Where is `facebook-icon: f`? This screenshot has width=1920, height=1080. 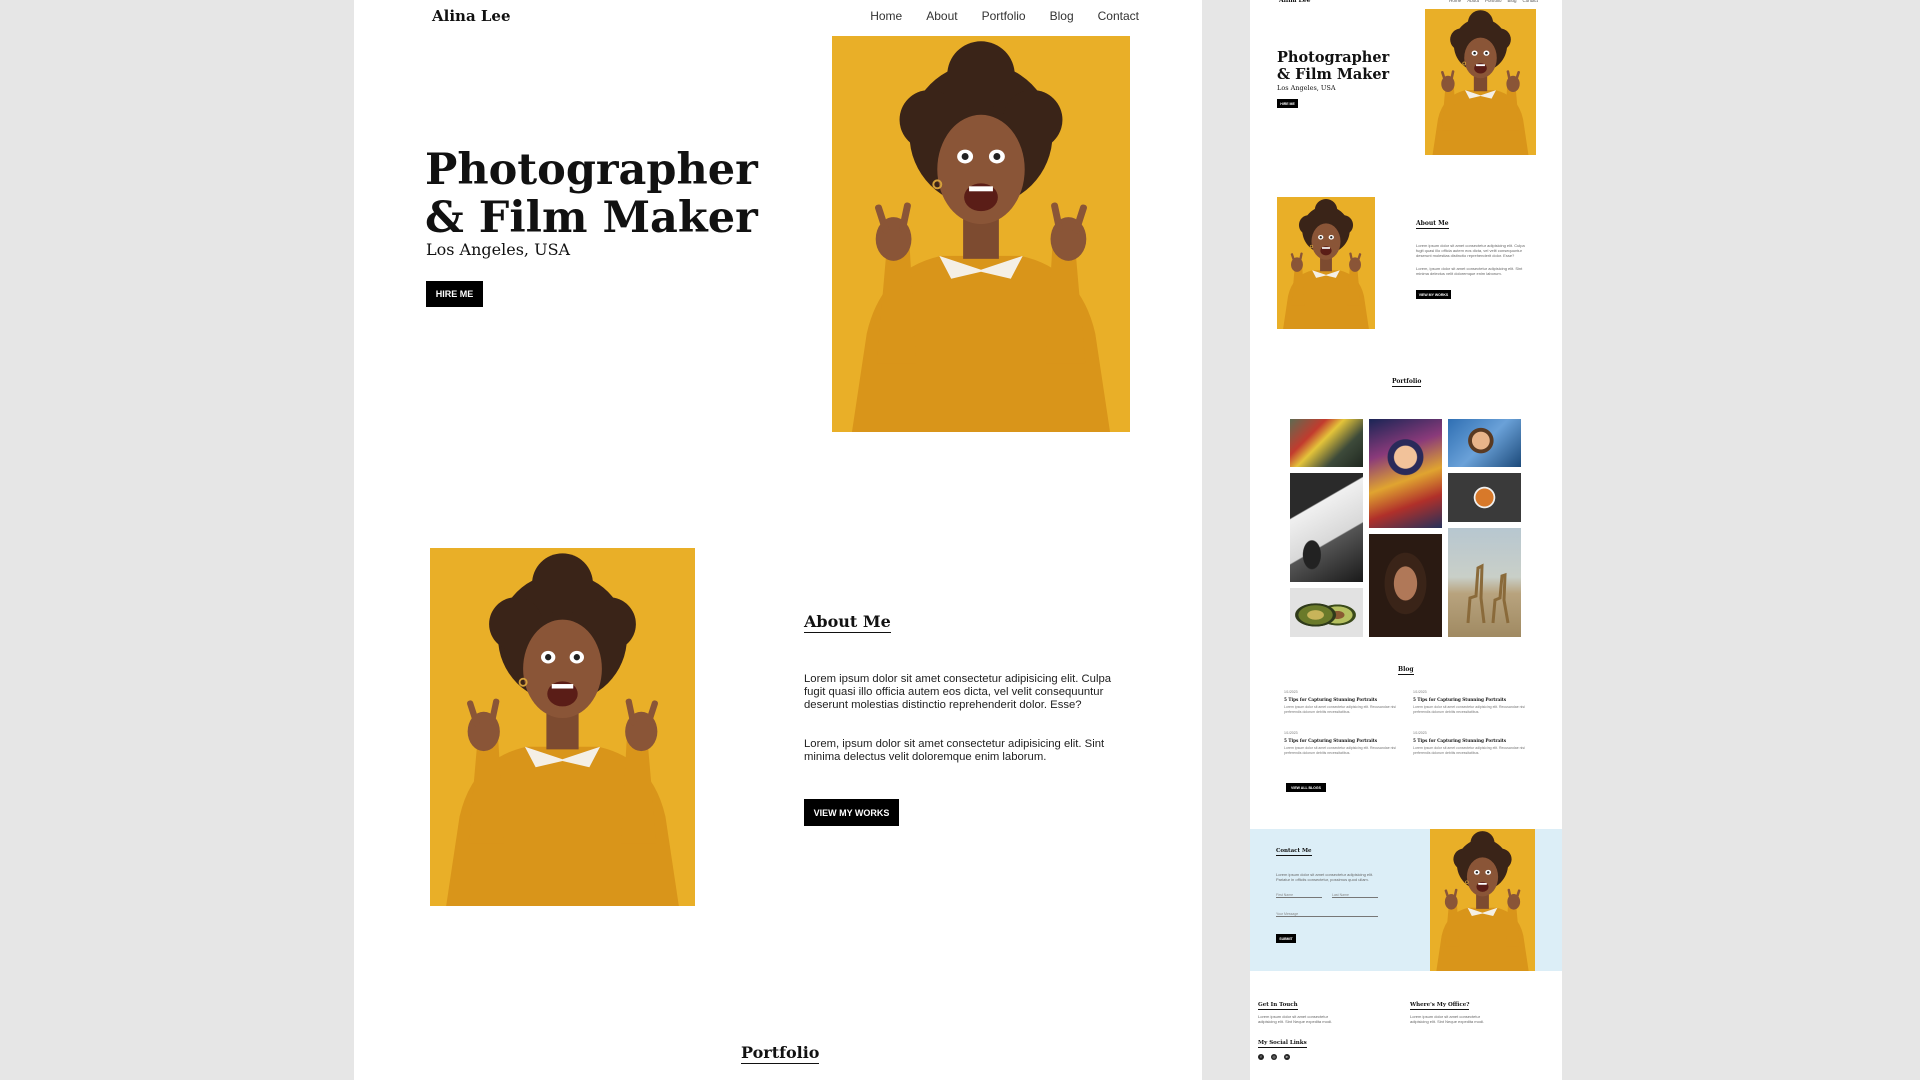 facebook-icon: f is located at coordinates (1261, 1057).